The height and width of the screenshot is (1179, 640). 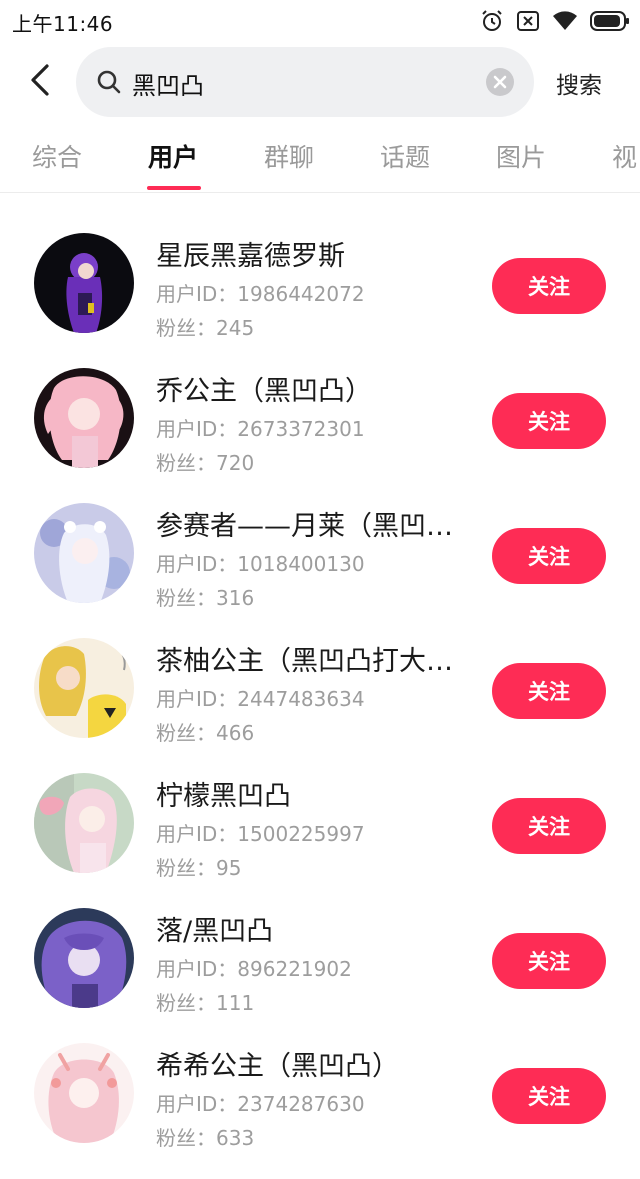 I want to click on wifi-icon, so click(x=565, y=21).